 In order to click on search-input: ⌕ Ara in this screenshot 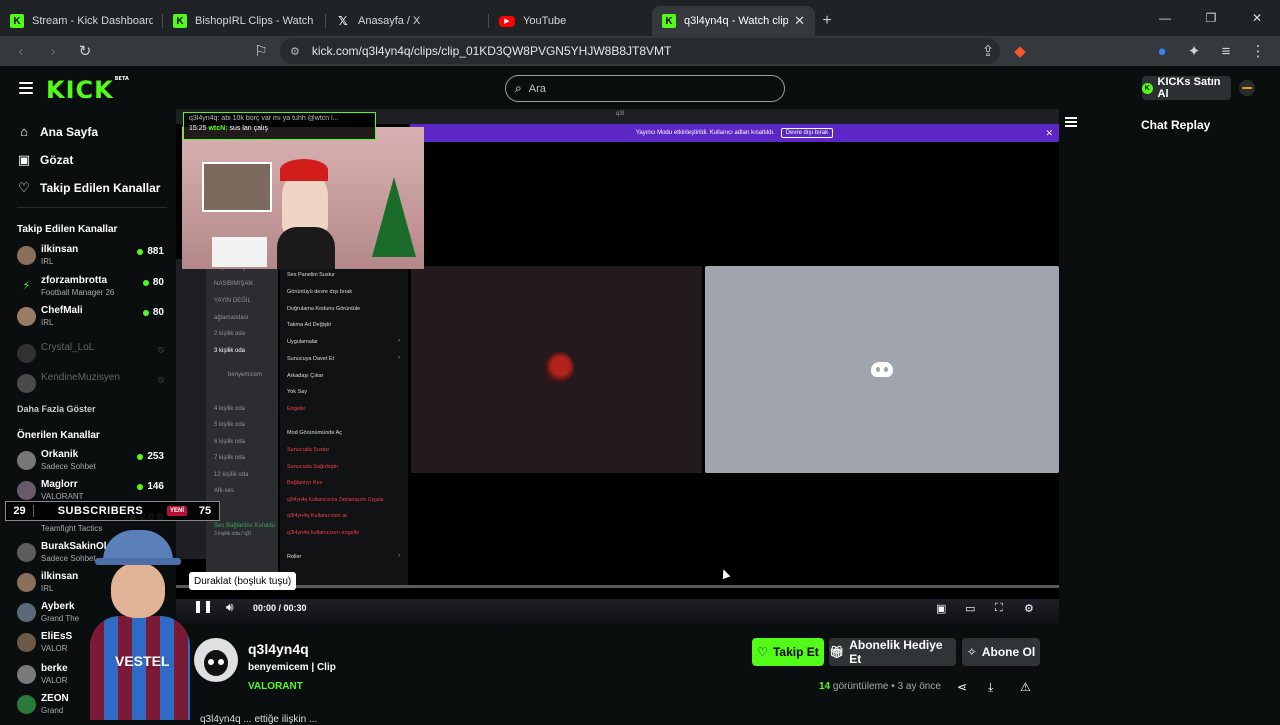, I will do `click(645, 88)`.